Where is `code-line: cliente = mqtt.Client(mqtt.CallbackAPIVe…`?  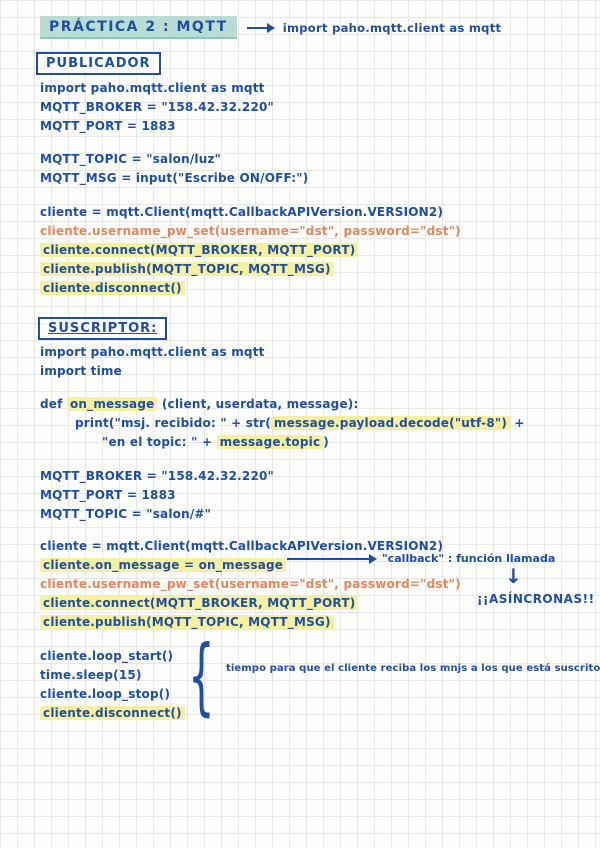 code-line: cliente = mqtt.Client(mqtt.CallbackAPIVe… is located at coordinates (242, 212).